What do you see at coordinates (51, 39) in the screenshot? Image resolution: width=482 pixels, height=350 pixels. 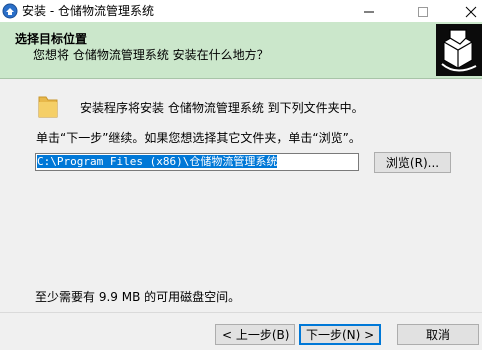 I see `page-title: 选择目标位置` at bounding box center [51, 39].